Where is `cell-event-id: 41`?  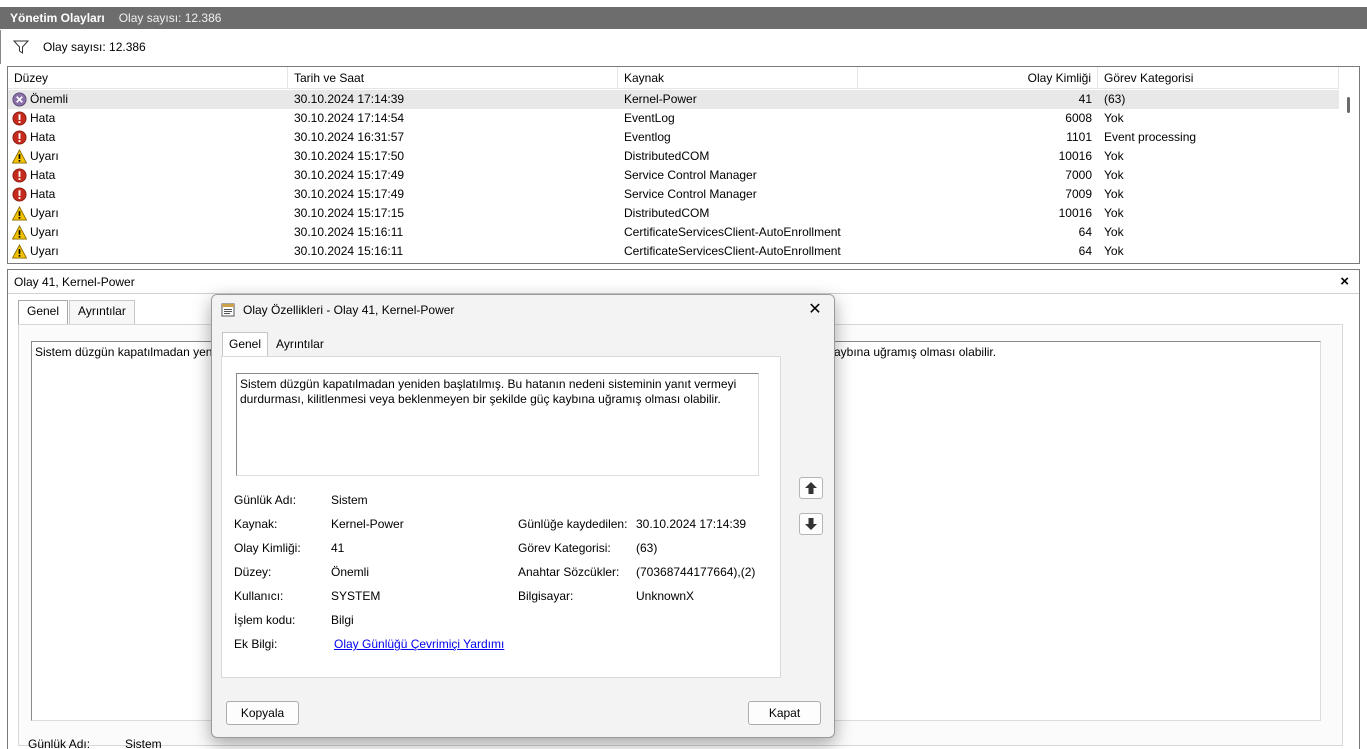
cell-event-id: 41 is located at coordinates (1085, 99).